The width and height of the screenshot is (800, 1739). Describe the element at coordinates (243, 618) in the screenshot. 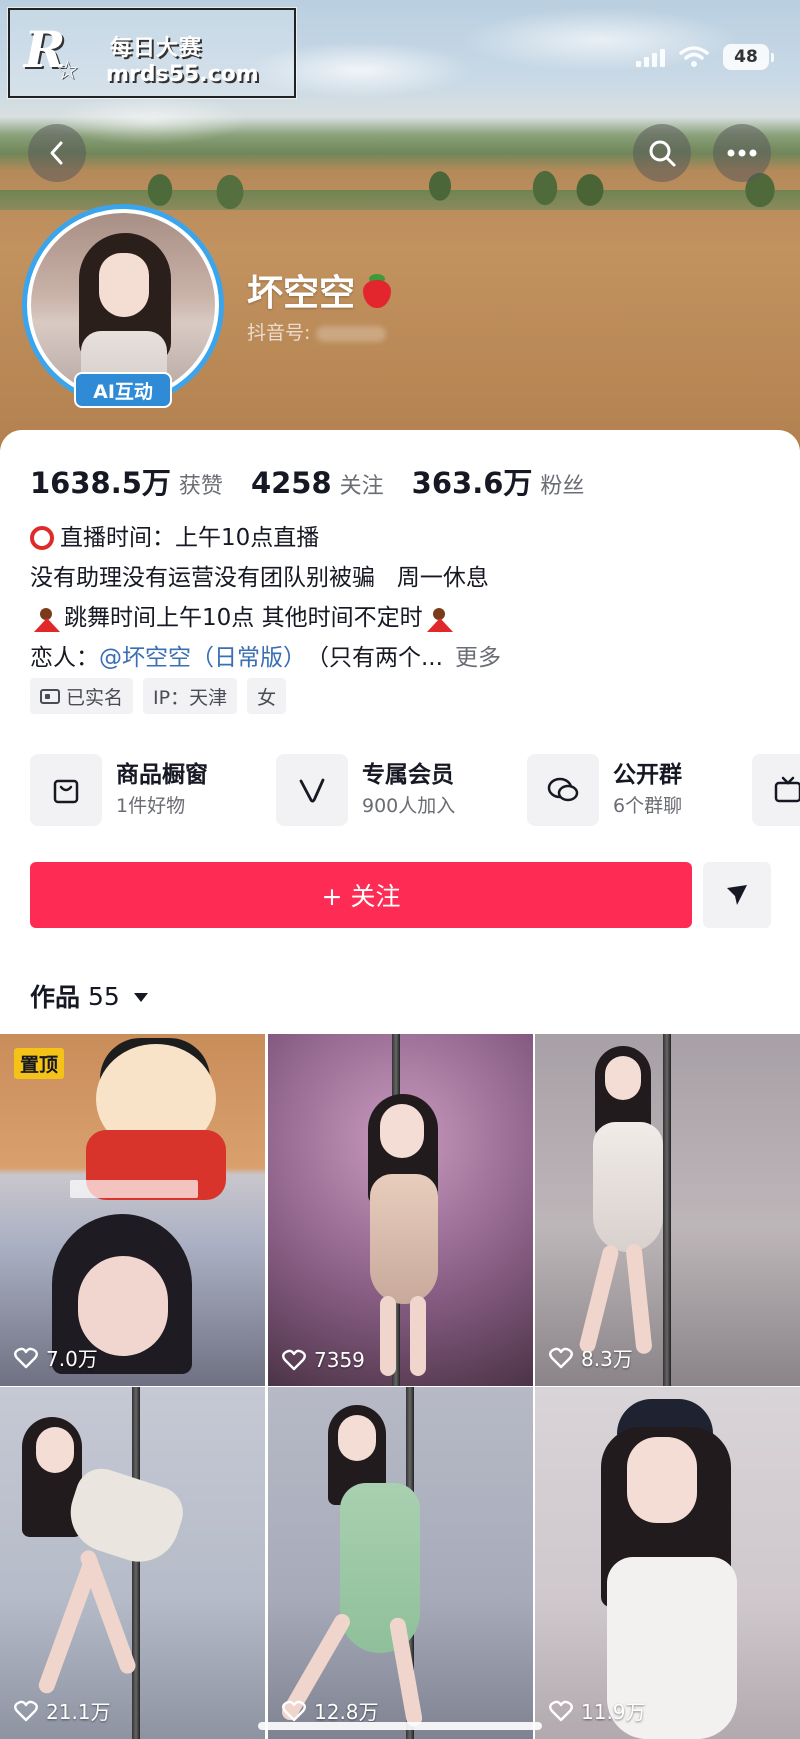

I see `bio-dance-time: 跳舞时间上午10点 其他时间不定时` at that location.